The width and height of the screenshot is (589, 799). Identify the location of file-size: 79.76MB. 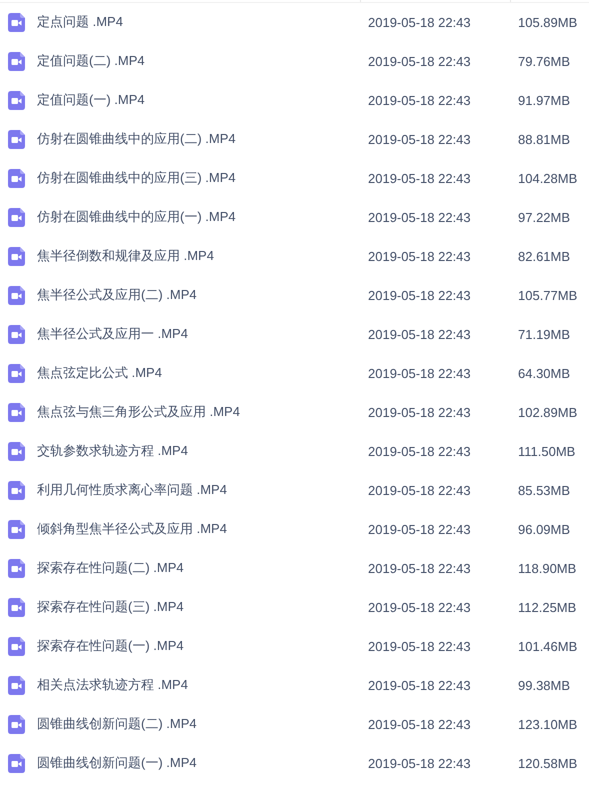
(544, 61).